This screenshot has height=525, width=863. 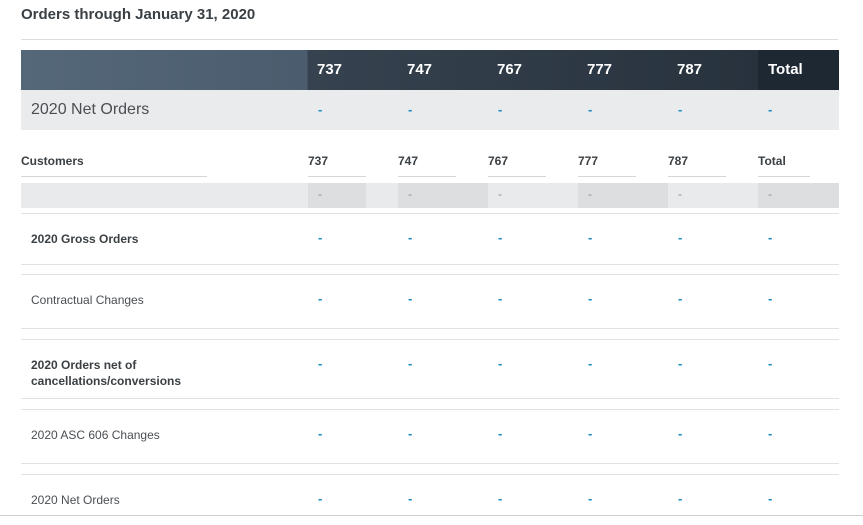 I want to click on summary-row: 2020 Net Orders, so click(x=430, y=110).